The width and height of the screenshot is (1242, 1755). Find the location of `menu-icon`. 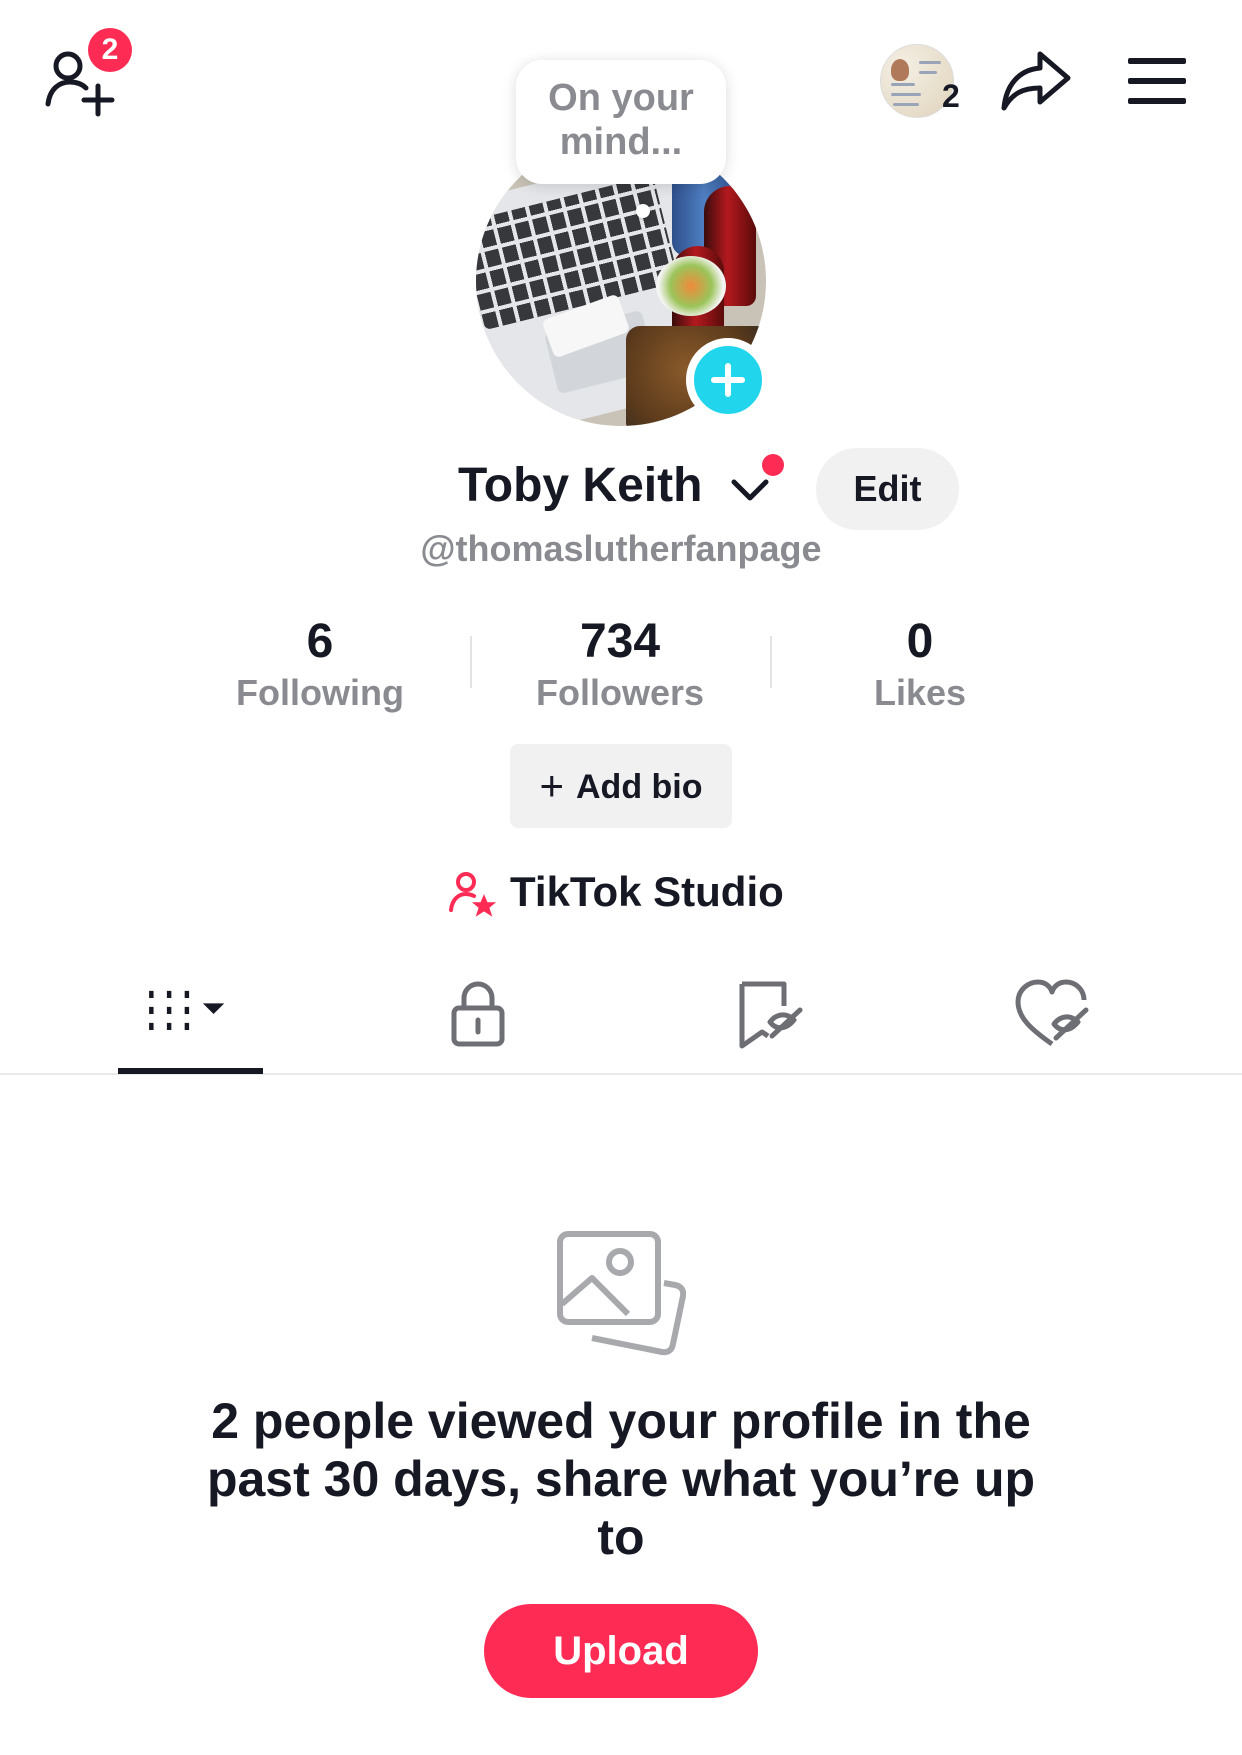

menu-icon is located at coordinates (1157, 61).